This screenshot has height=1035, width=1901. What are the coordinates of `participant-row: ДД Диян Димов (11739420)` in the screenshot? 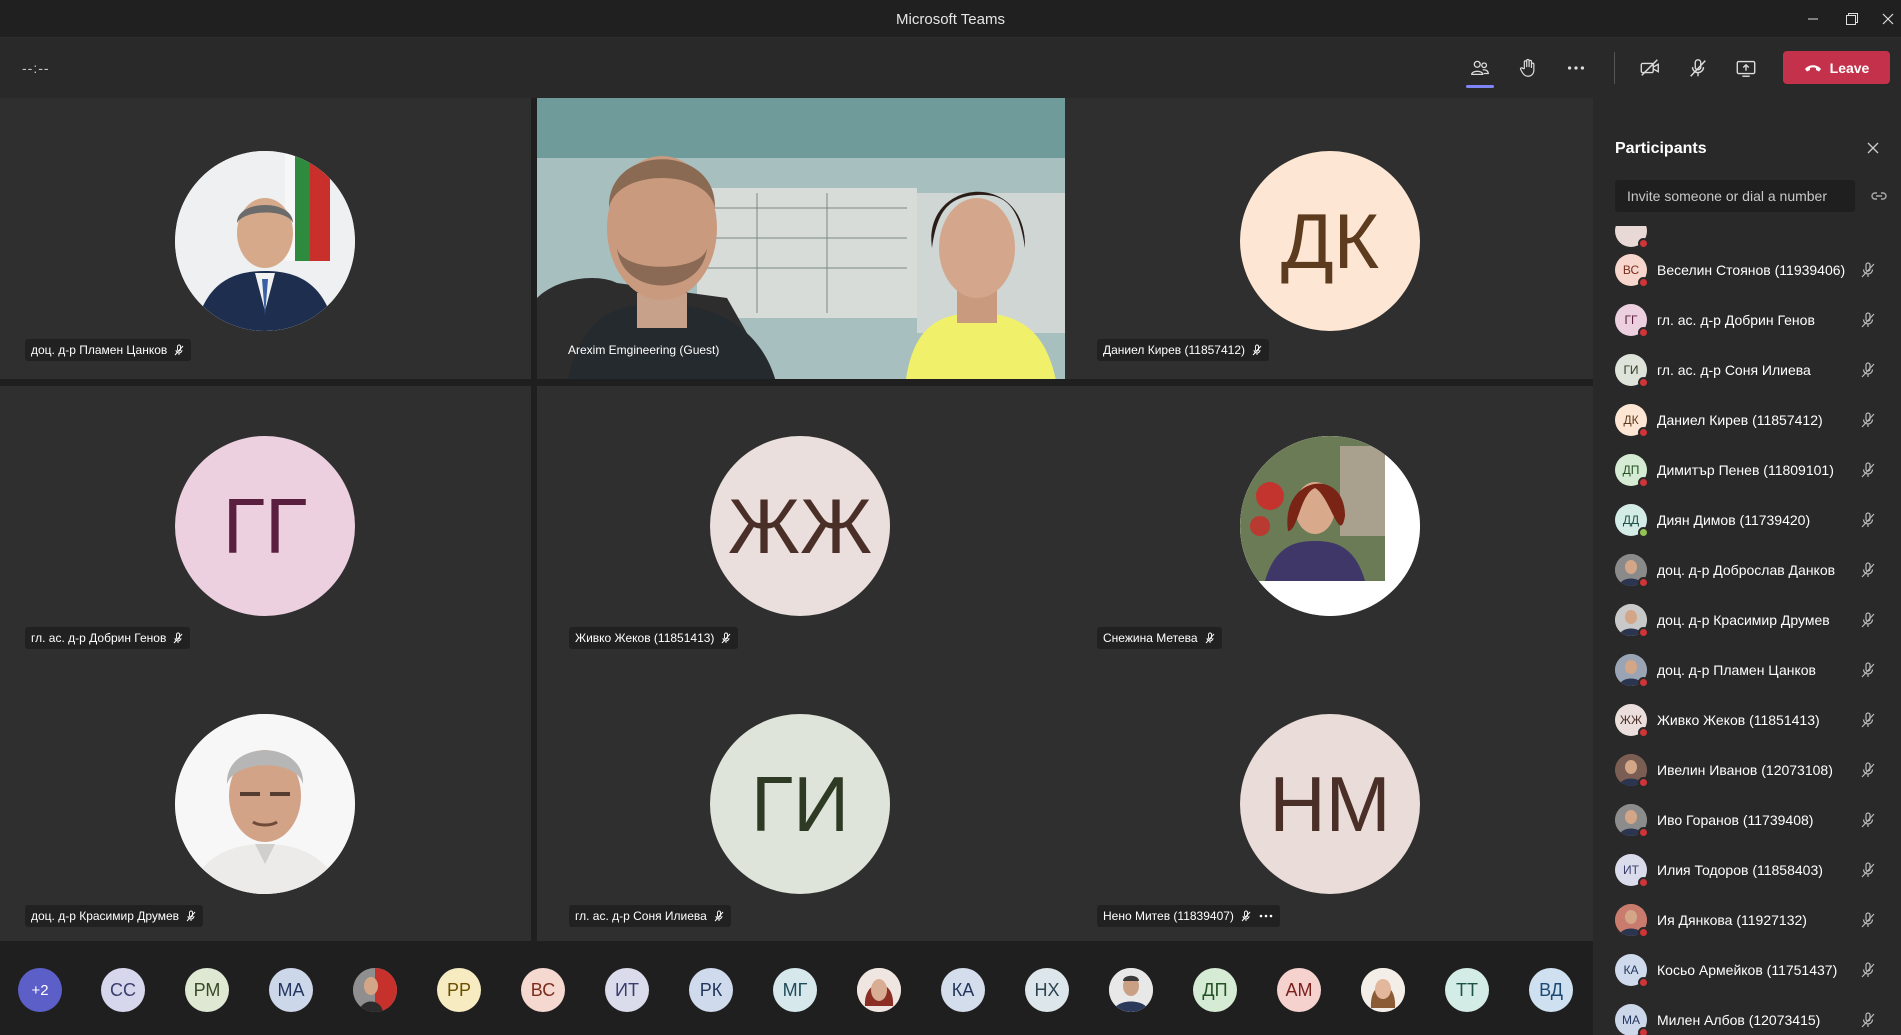 It's located at (1747, 520).